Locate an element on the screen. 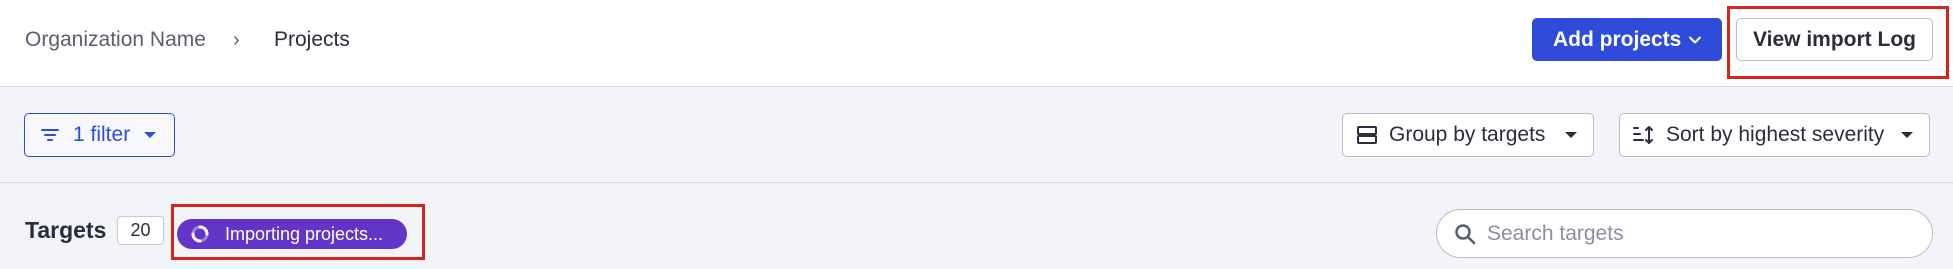 Image resolution: width=1953 pixels, height=269 pixels. highlight-box-view-import-log is located at coordinates (1838, 42).